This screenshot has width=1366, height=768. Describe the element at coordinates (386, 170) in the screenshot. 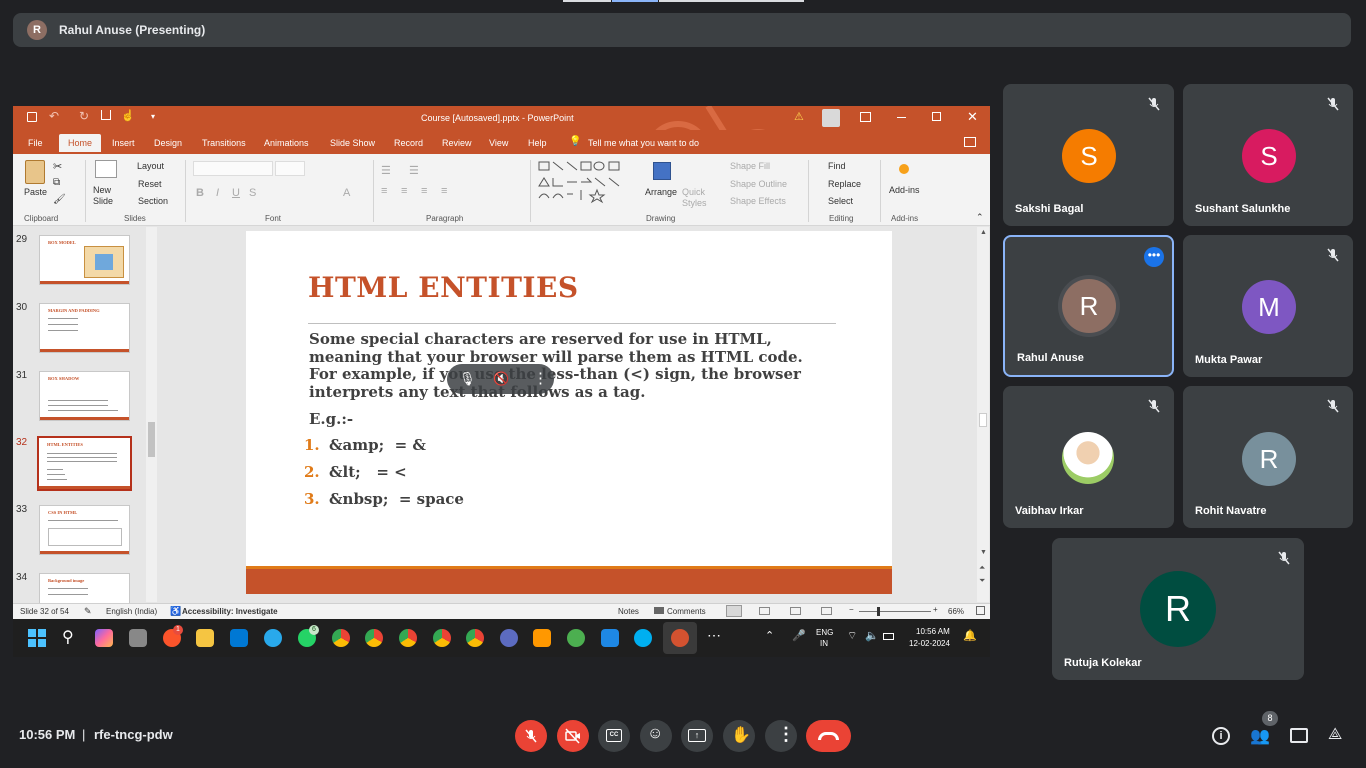

I see `bullets-icon: ☰` at that location.